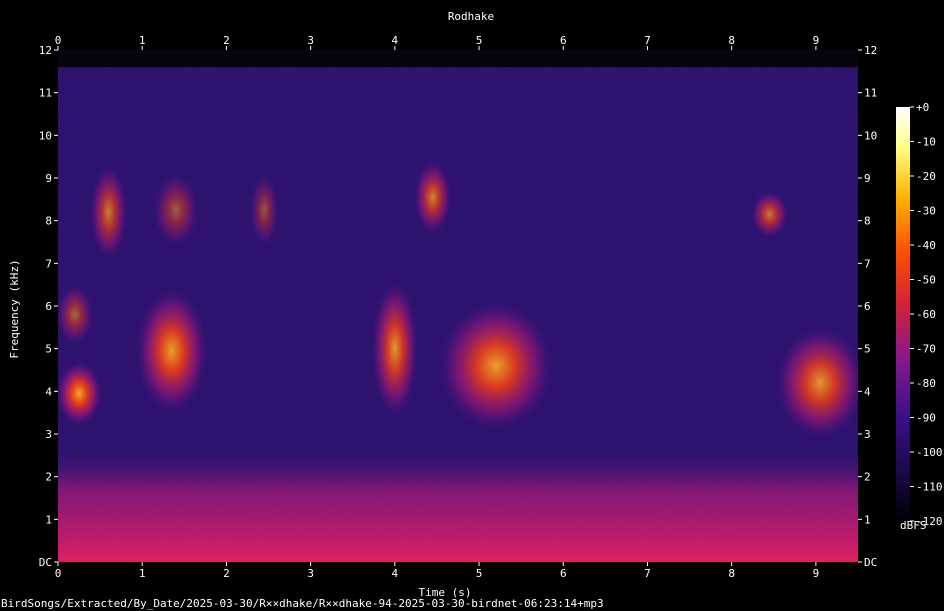 The width and height of the screenshot is (944, 611). What do you see at coordinates (48, 519) in the screenshot?
I see `y-tick-left-label: 1` at bounding box center [48, 519].